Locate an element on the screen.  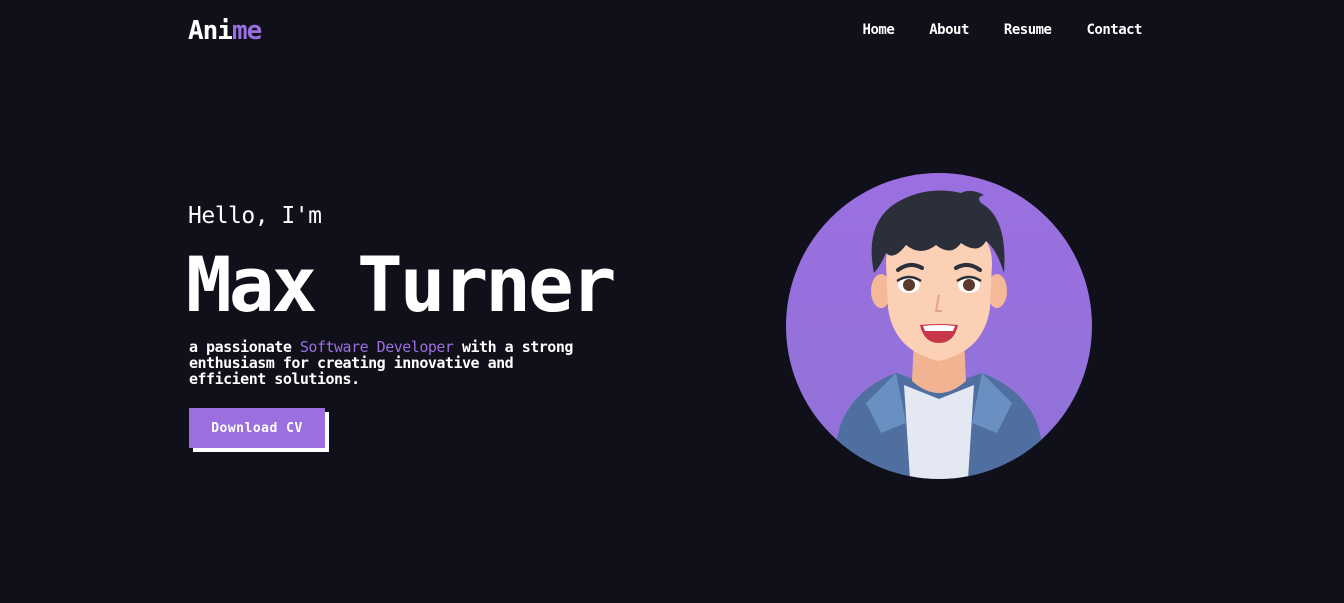
cartoon-developer-avatar-icon is located at coordinates (939, 326).